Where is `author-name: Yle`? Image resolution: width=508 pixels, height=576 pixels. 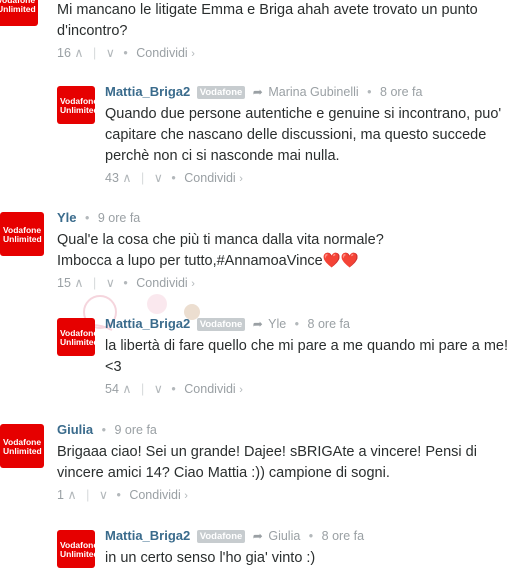
author-name: Yle is located at coordinates (67, 217).